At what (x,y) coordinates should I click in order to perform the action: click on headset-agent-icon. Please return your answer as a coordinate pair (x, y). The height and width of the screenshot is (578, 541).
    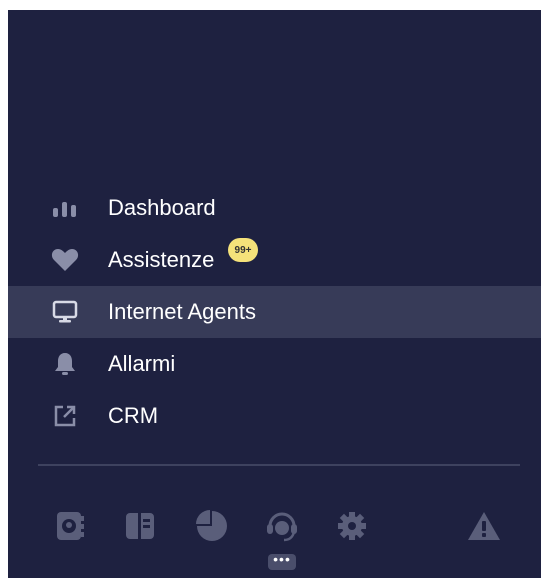
    Looking at the image, I should click on (282, 526).